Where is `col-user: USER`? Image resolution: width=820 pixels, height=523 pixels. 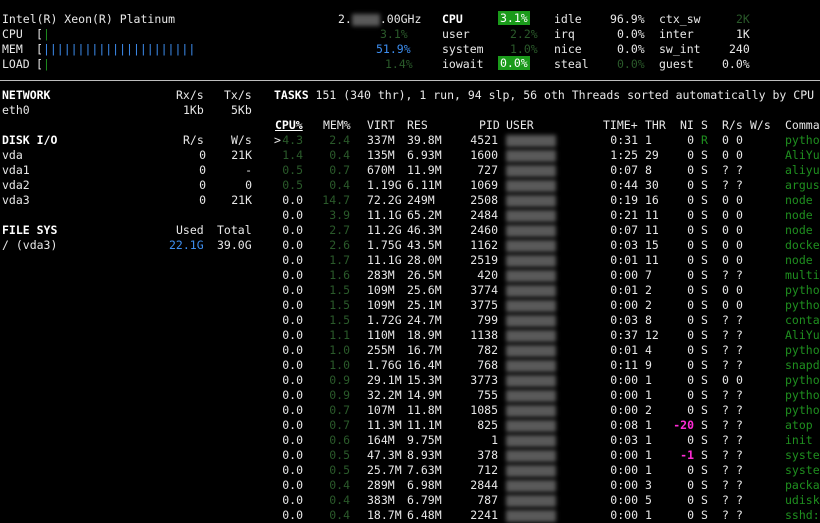 col-user: USER is located at coordinates (520, 125).